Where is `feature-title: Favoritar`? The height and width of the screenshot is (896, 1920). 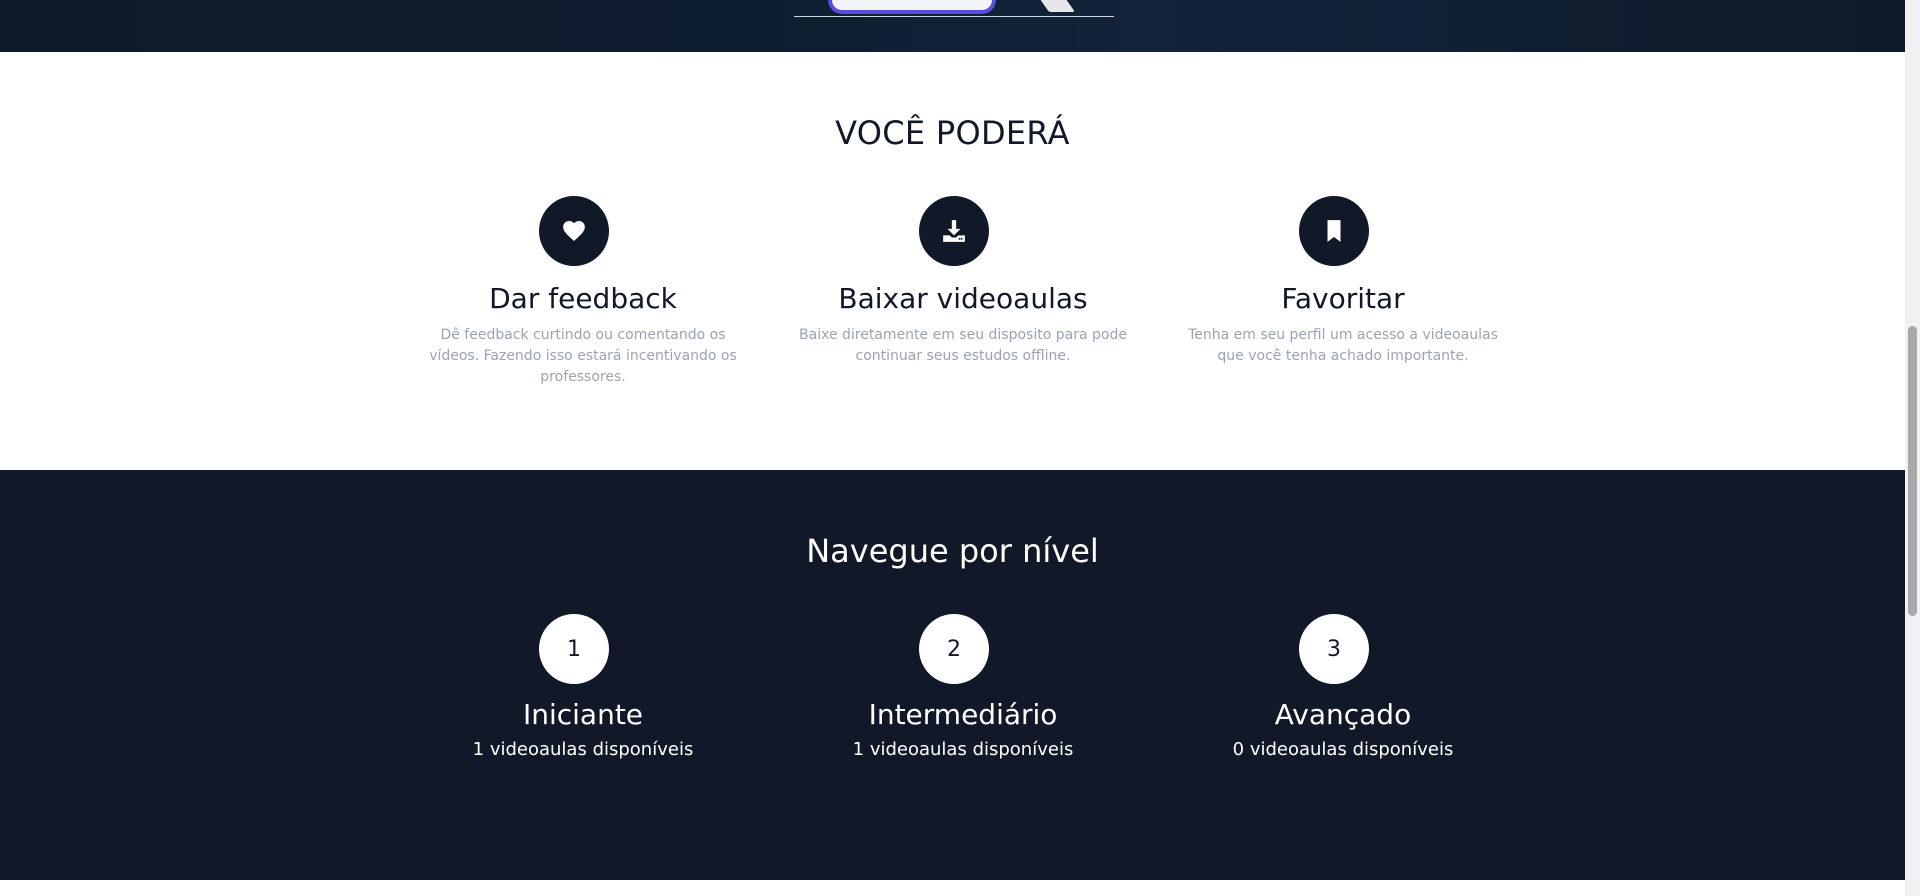
feature-title: Favoritar is located at coordinates (1343, 298).